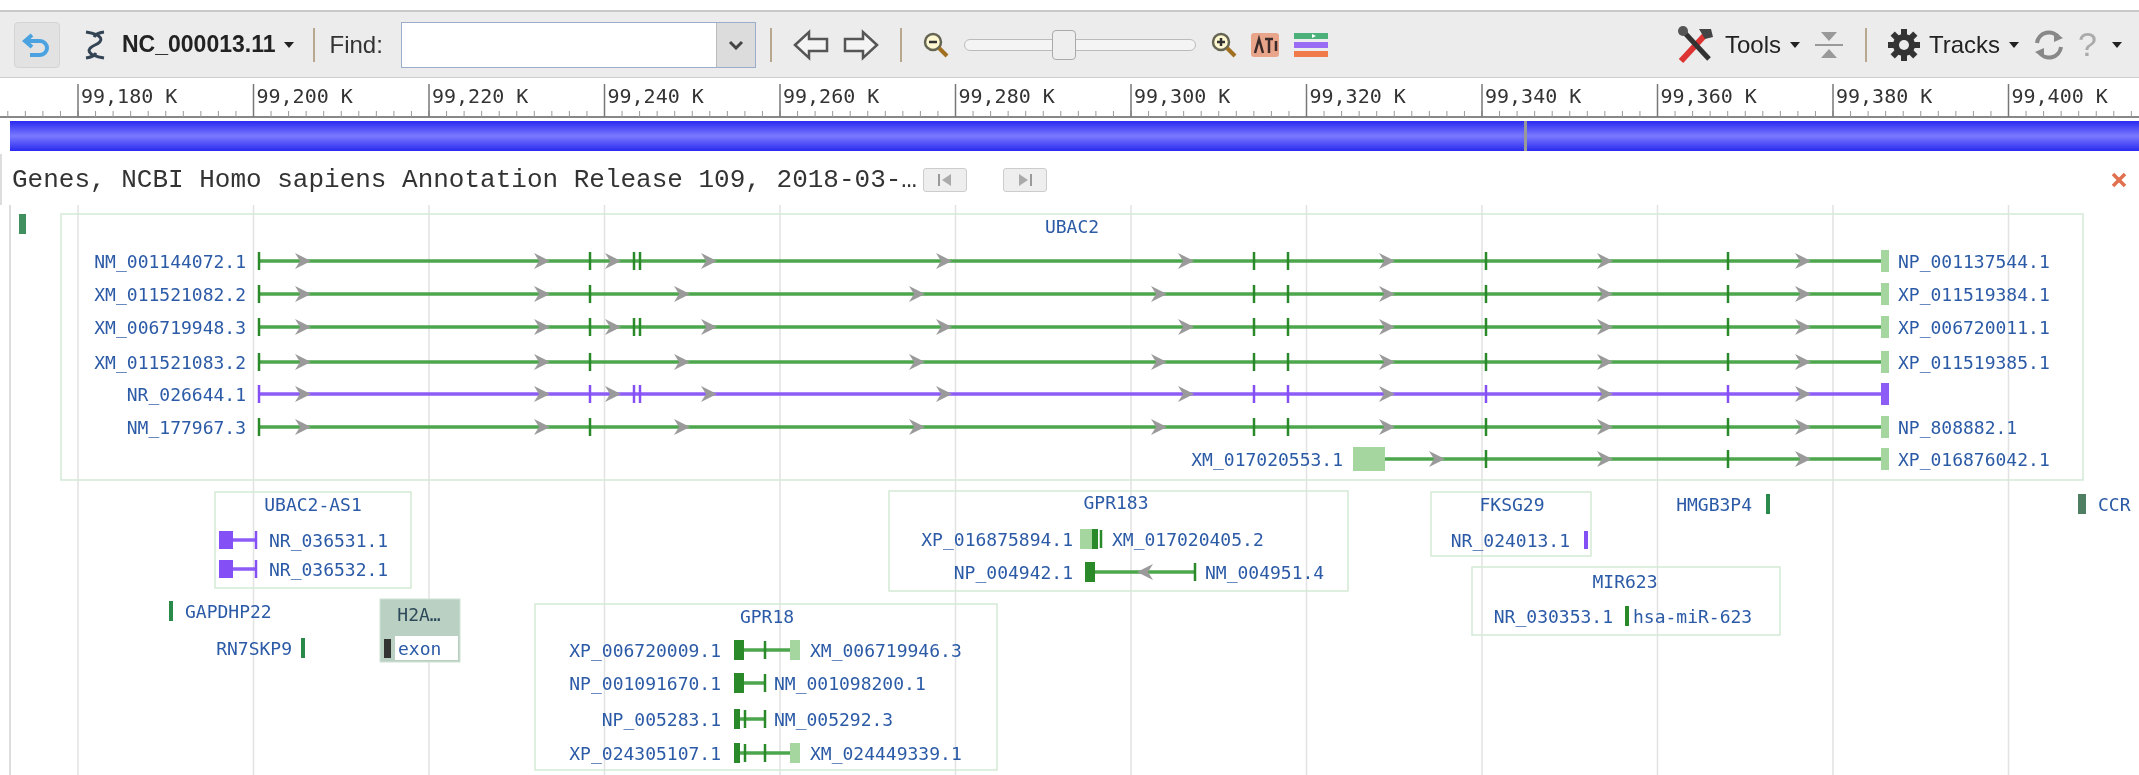  What do you see at coordinates (1708, 96) in the screenshot?
I see `ruler-label: 99,360 K` at bounding box center [1708, 96].